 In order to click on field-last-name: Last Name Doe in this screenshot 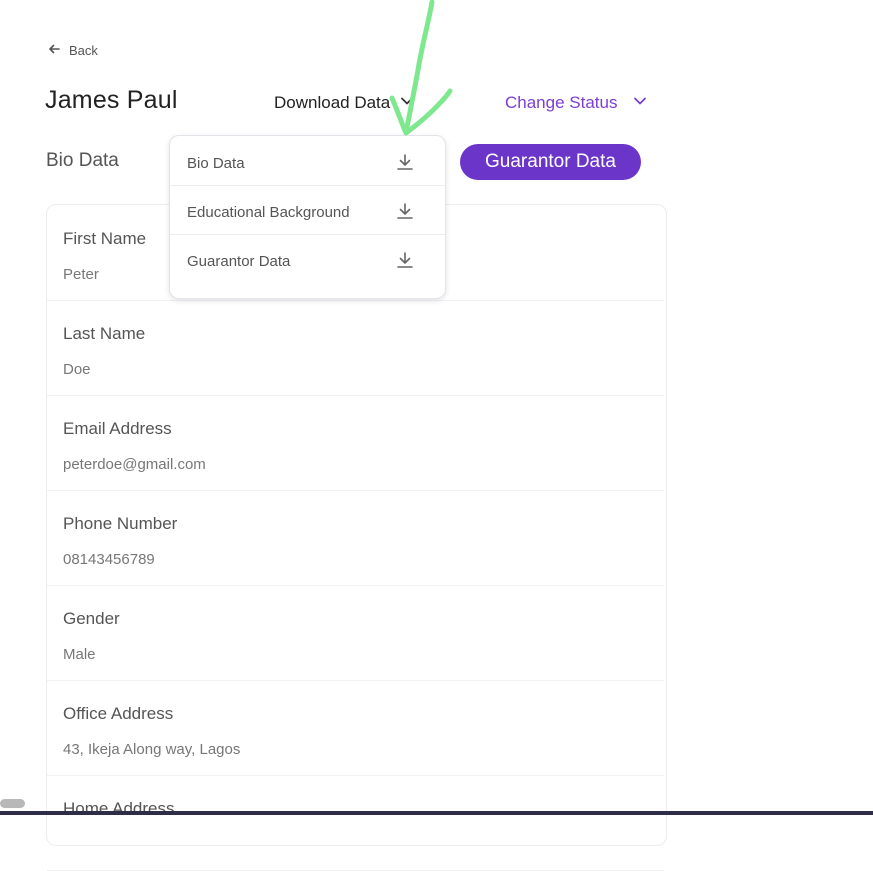, I will do `click(355, 348)`.